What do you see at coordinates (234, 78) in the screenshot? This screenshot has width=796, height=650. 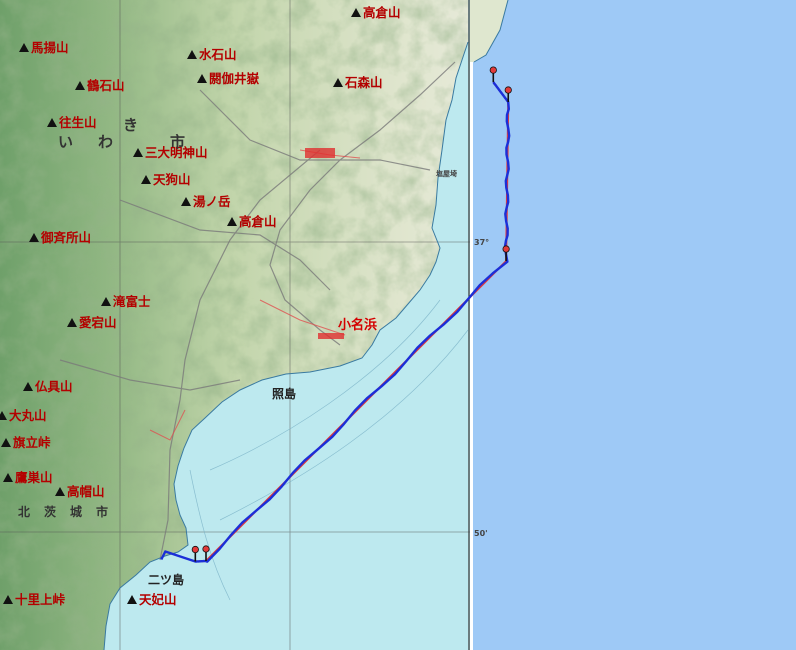 I see `peak-label: 閼伽井嶽` at bounding box center [234, 78].